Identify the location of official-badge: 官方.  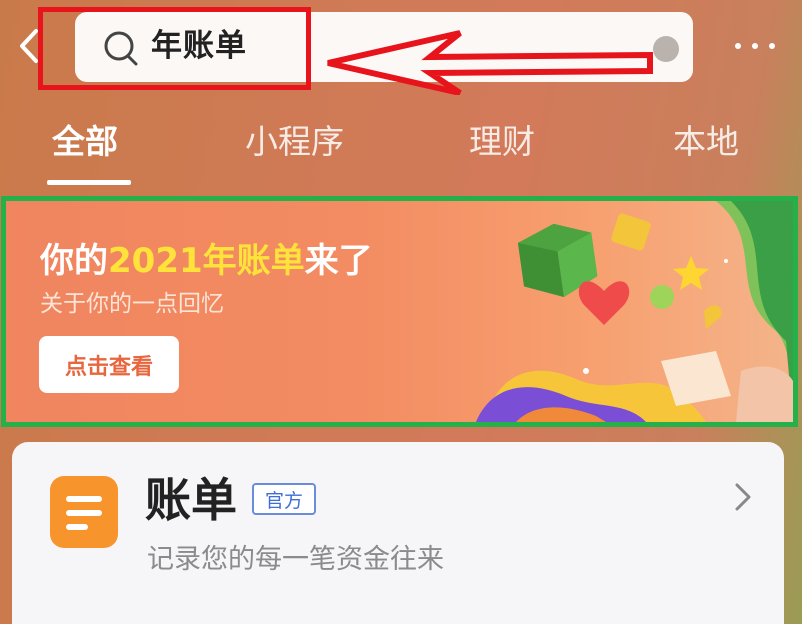
(284, 499).